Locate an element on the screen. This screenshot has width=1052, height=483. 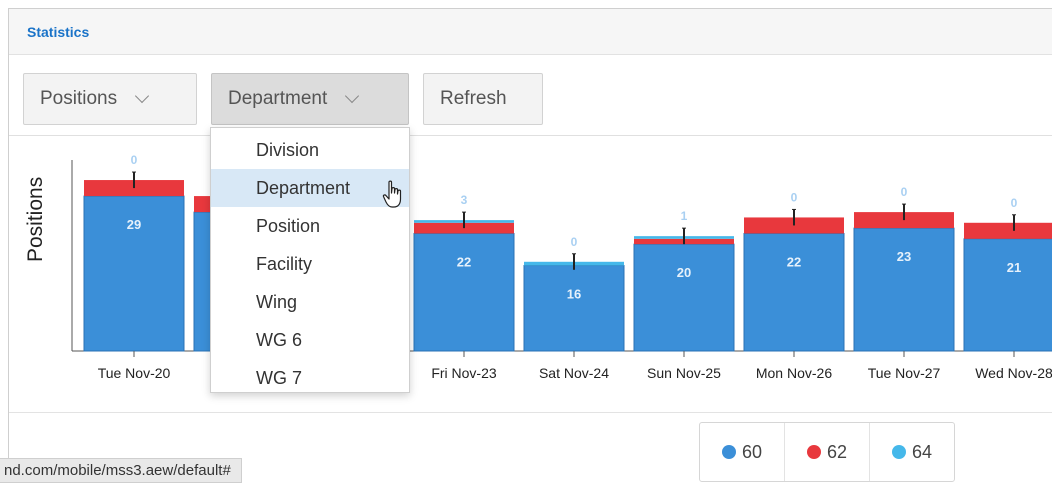
dropdown-item-wing: Wing is located at coordinates (310, 302).